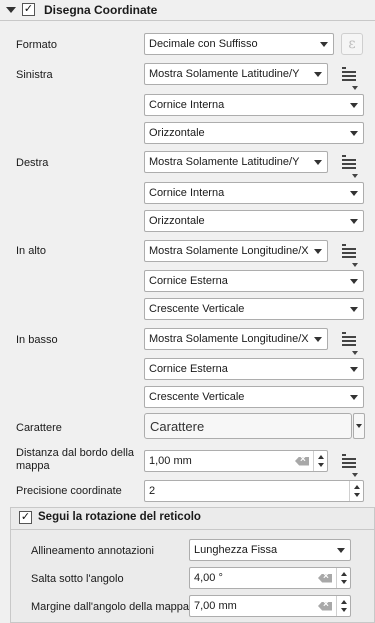 This screenshot has height=623, width=375. Describe the element at coordinates (187, 105) in the screenshot. I see `left-position-value: Cornice Interna` at that location.